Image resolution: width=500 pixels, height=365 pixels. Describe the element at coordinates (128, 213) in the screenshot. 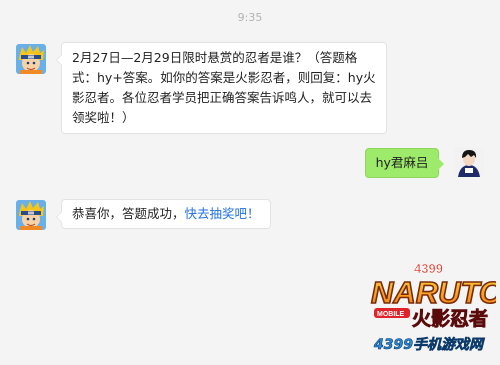

I see `message-text: 恭喜你，答题成功，` at that location.